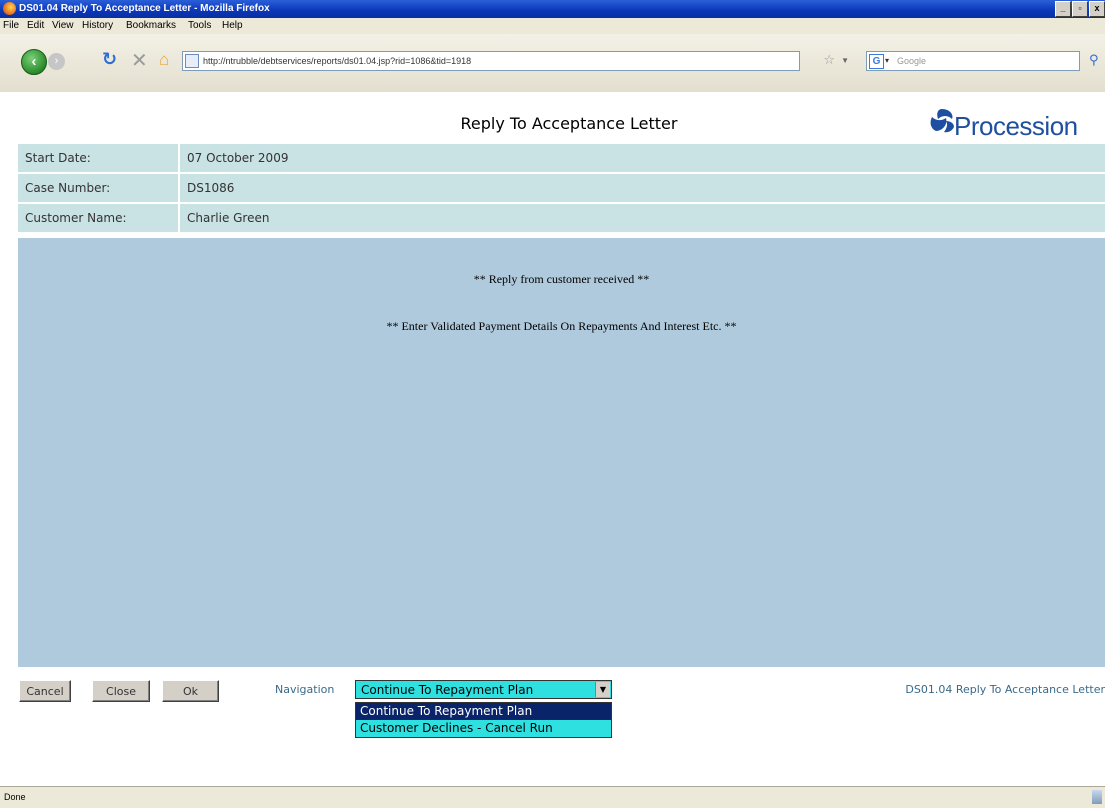  What do you see at coordinates (483, 728) in the screenshot?
I see `dropdown-option-customer-declines: Customer Declines - Cancel Run` at bounding box center [483, 728].